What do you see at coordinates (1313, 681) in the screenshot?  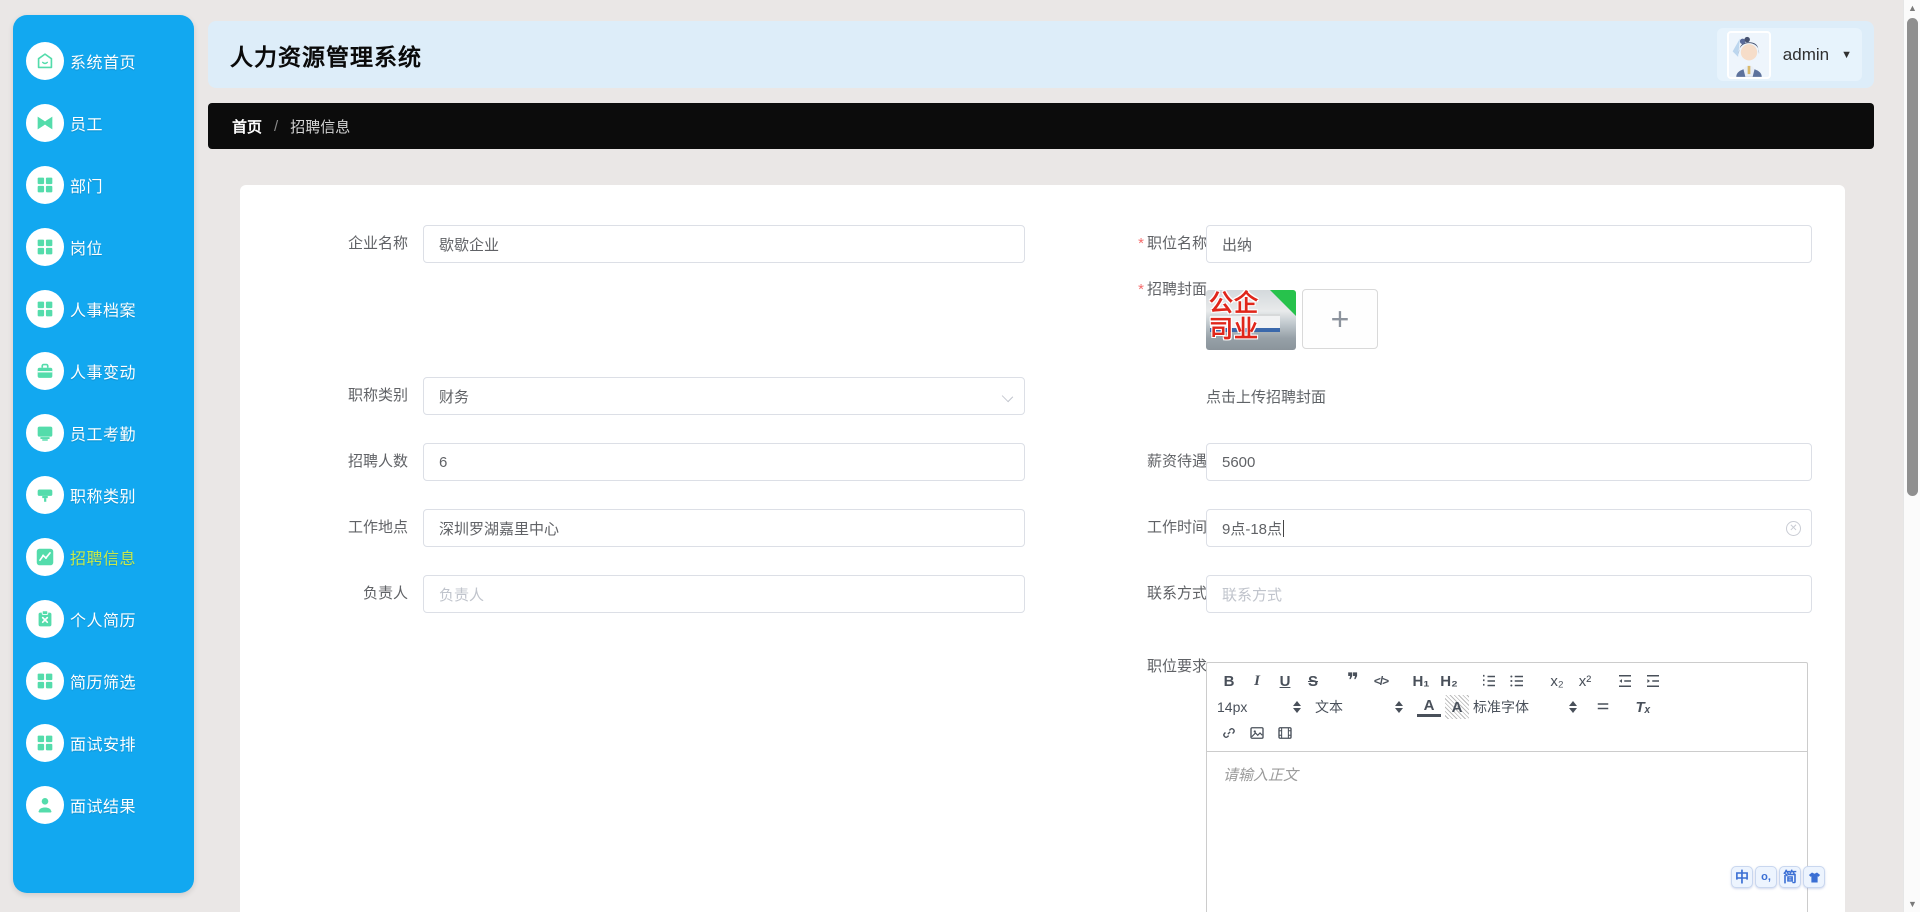 I see `strikethrough-button: S` at bounding box center [1313, 681].